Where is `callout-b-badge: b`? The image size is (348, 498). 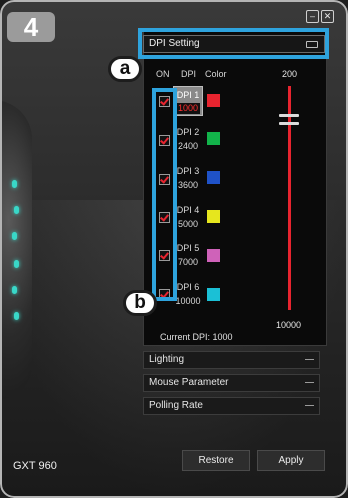
callout-b-badge: b is located at coordinates (140, 303).